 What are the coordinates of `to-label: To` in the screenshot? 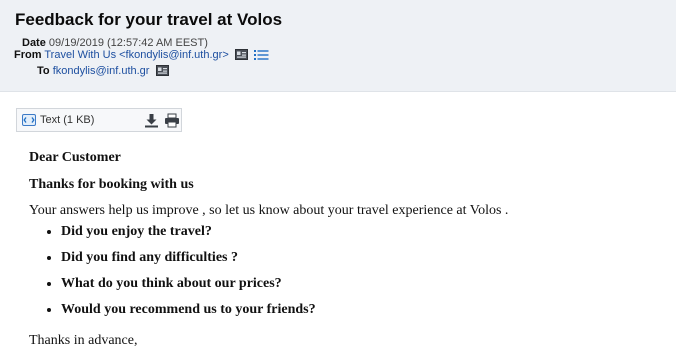 It's located at (43, 71).